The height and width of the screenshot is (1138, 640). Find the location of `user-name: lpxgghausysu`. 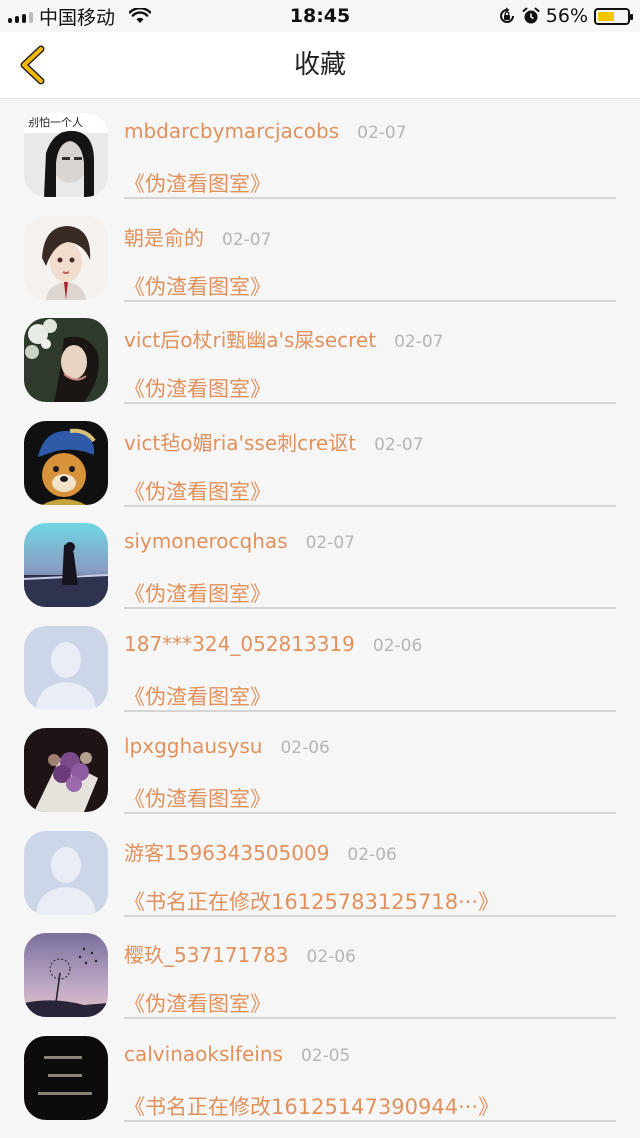

user-name: lpxgghausysu is located at coordinates (193, 746).